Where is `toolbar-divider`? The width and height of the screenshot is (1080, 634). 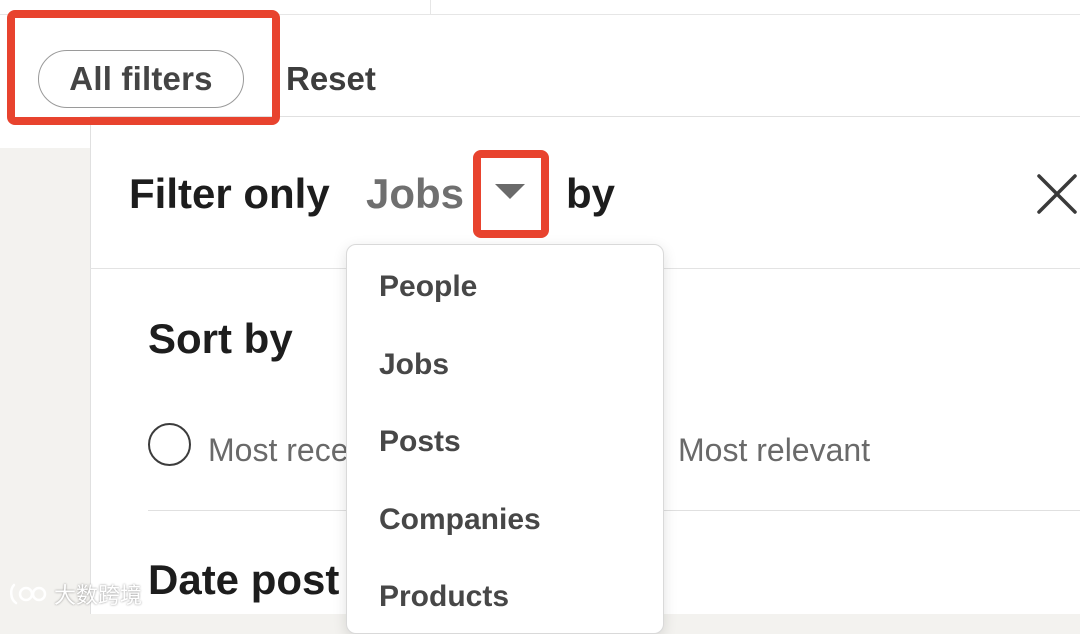 toolbar-divider is located at coordinates (540, 14).